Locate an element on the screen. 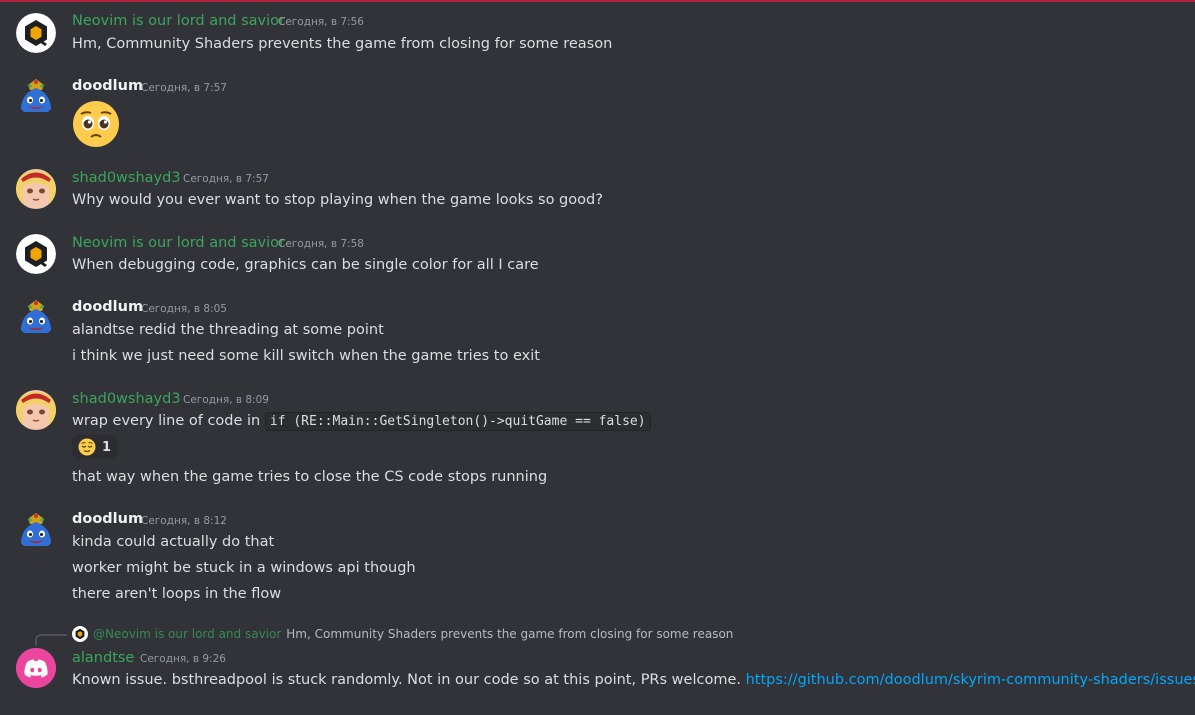 This screenshot has width=1195, height=715. pleading-face-icon is located at coordinates (96, 124).